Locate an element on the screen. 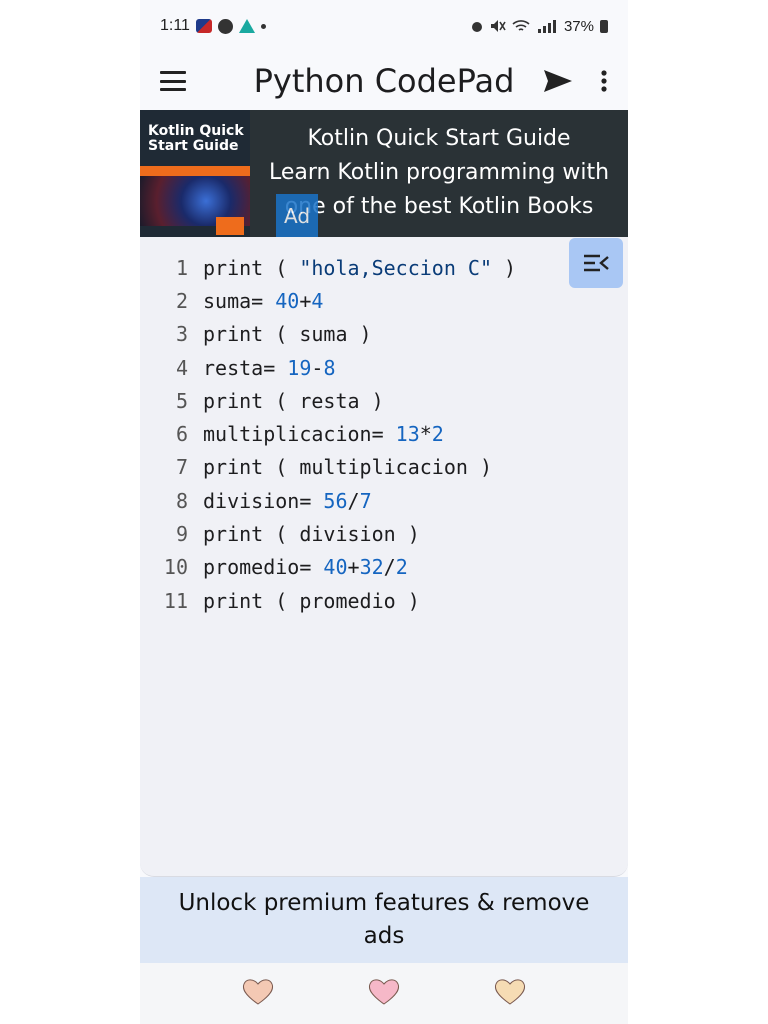 This screenshot has height=1024, width=768. chat-notification-icon is located at coordinates (225, 26).